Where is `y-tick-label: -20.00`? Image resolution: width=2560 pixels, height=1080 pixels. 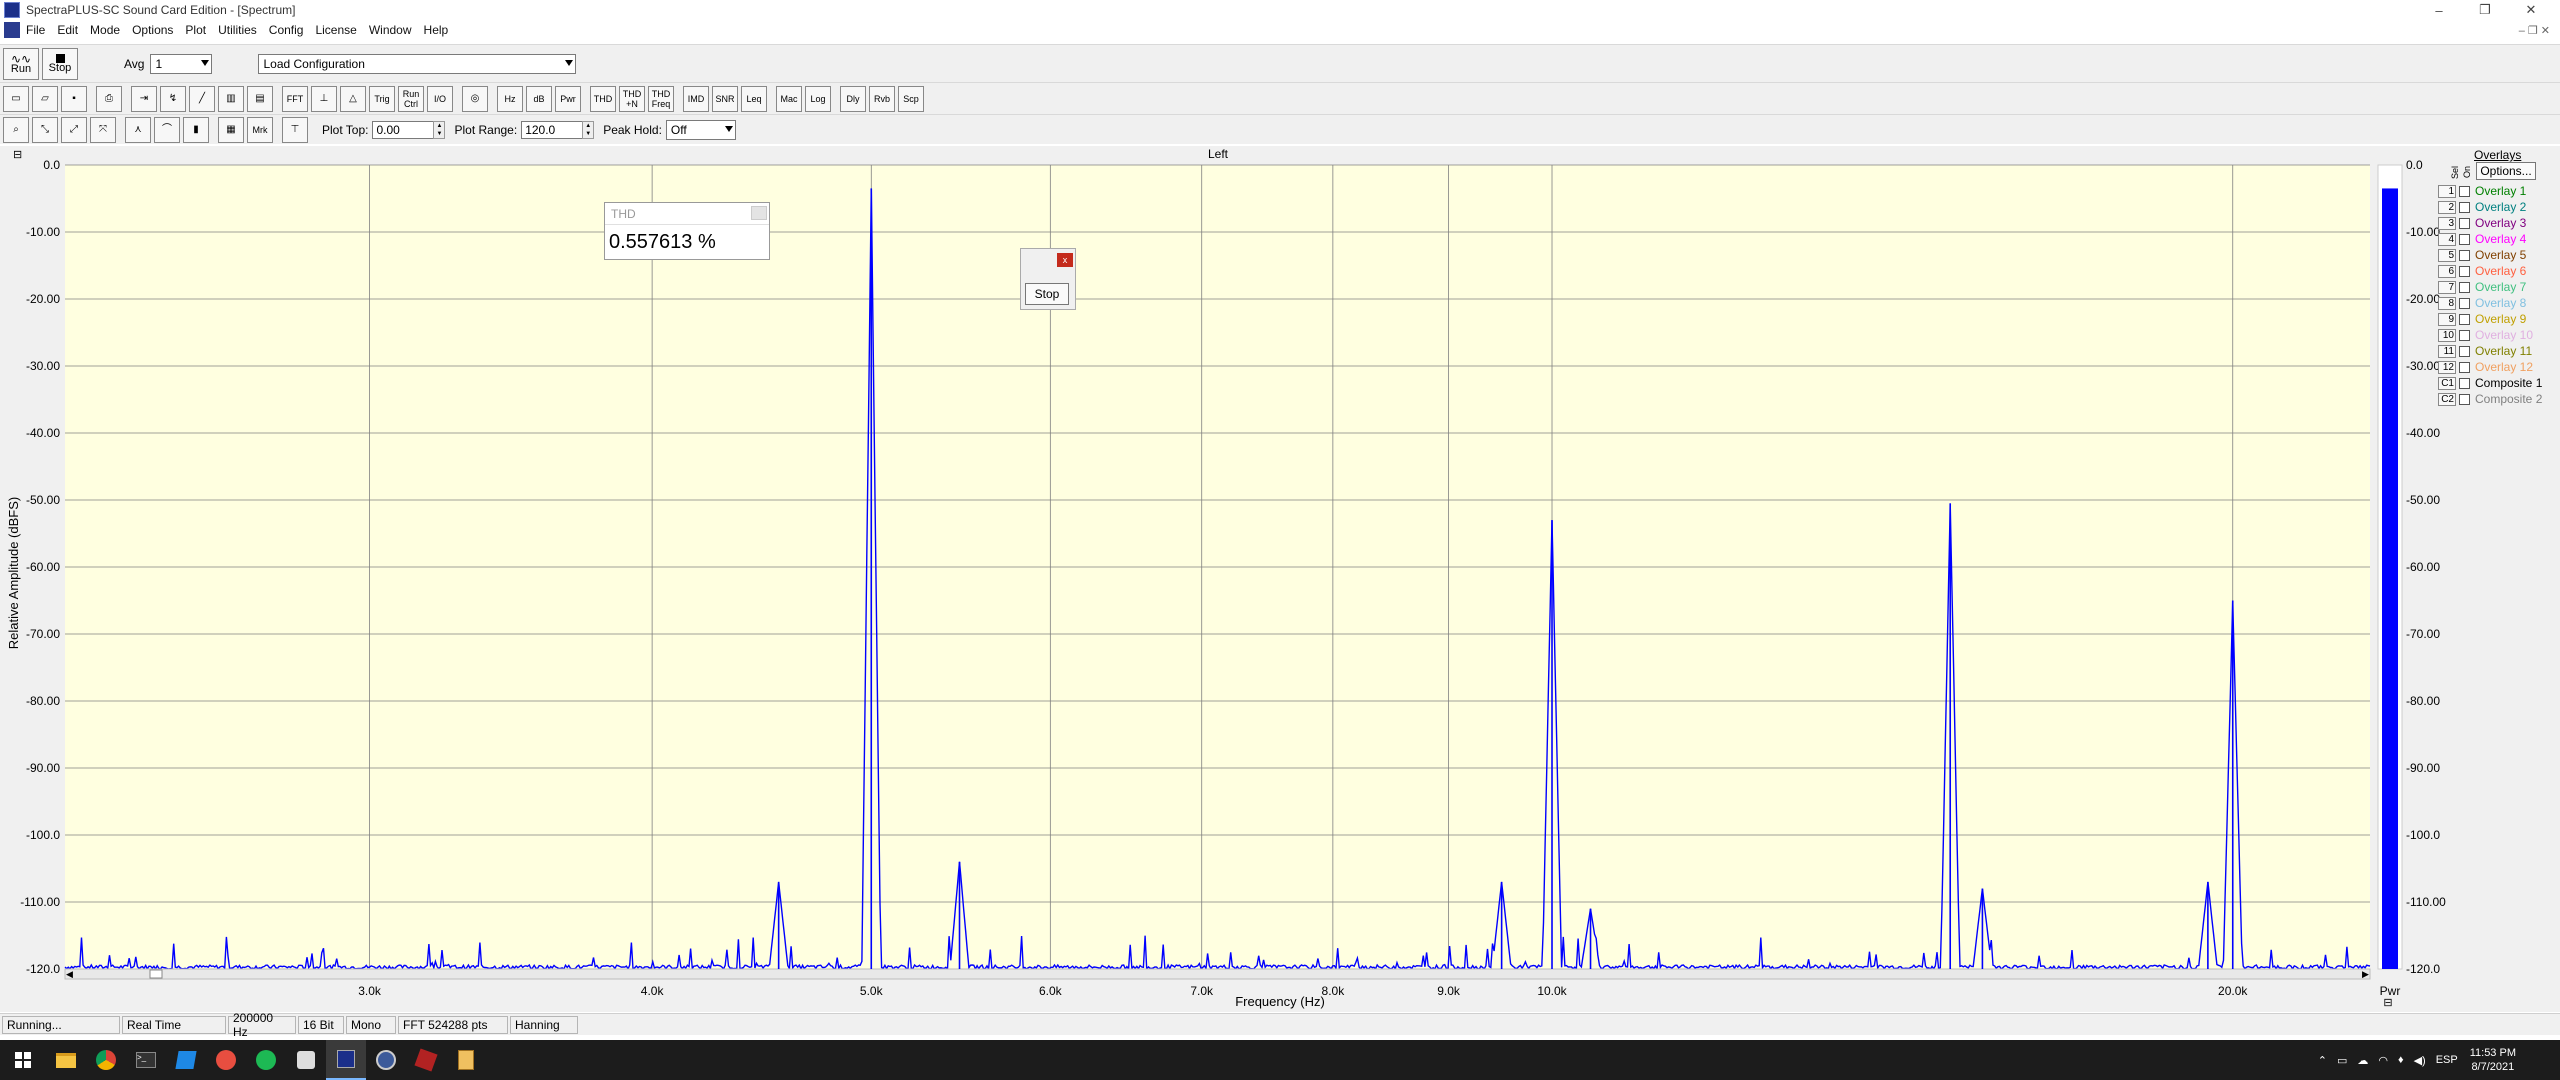 y-tick-label: -20.00 is located at coordinates (43, 299).